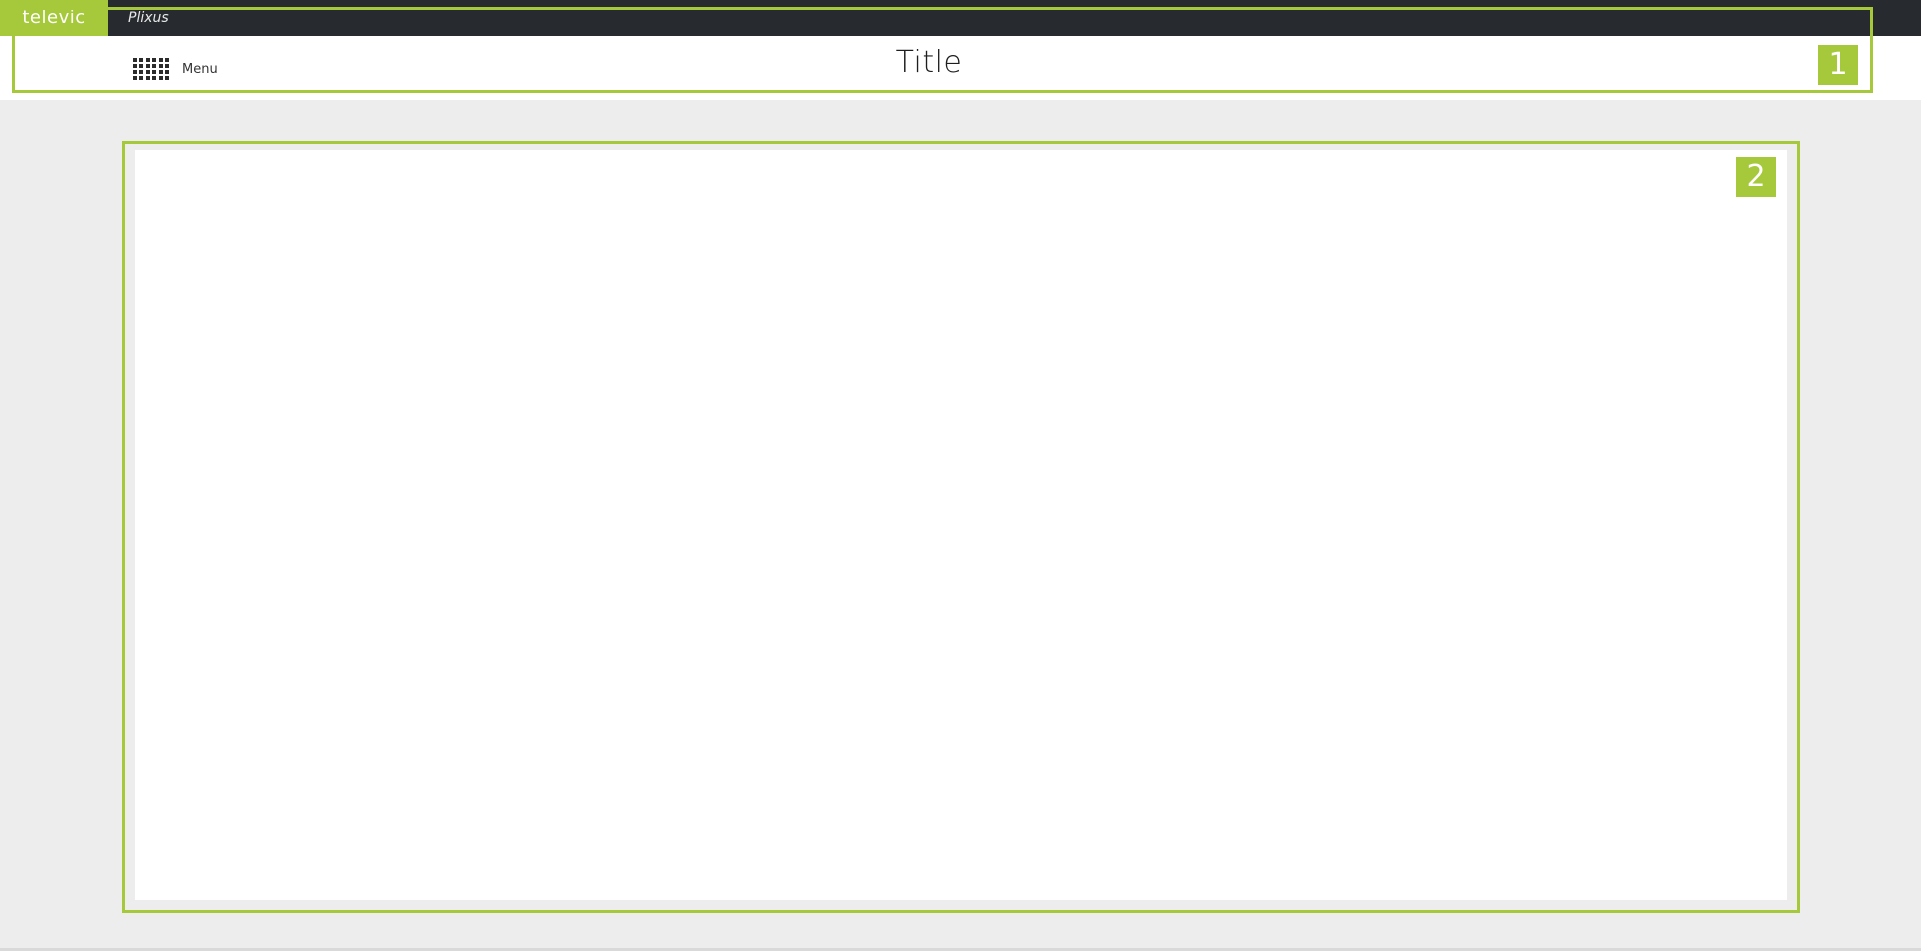  I want to click on content-annotation-badge: 2, so click(1756, 177).